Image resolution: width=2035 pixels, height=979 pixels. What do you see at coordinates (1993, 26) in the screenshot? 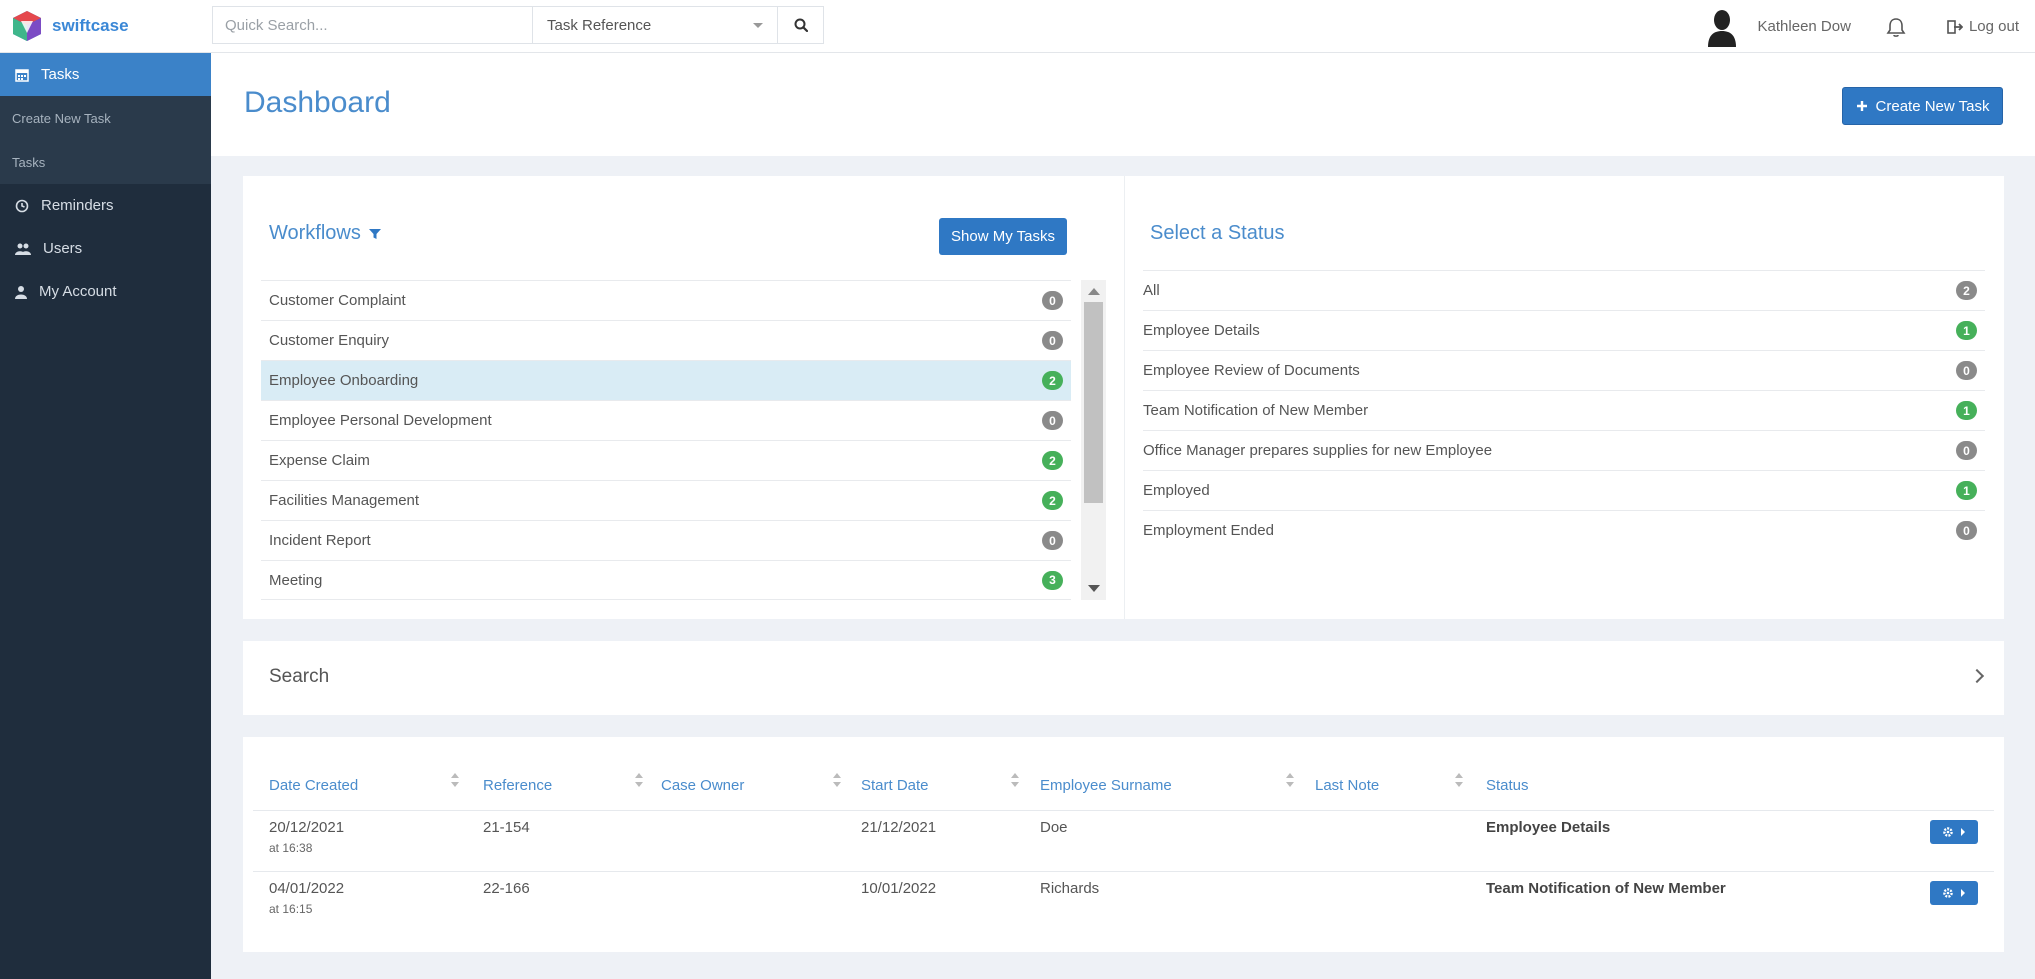
I see `logout-label: Log out` at bounding box center [1993, 26].